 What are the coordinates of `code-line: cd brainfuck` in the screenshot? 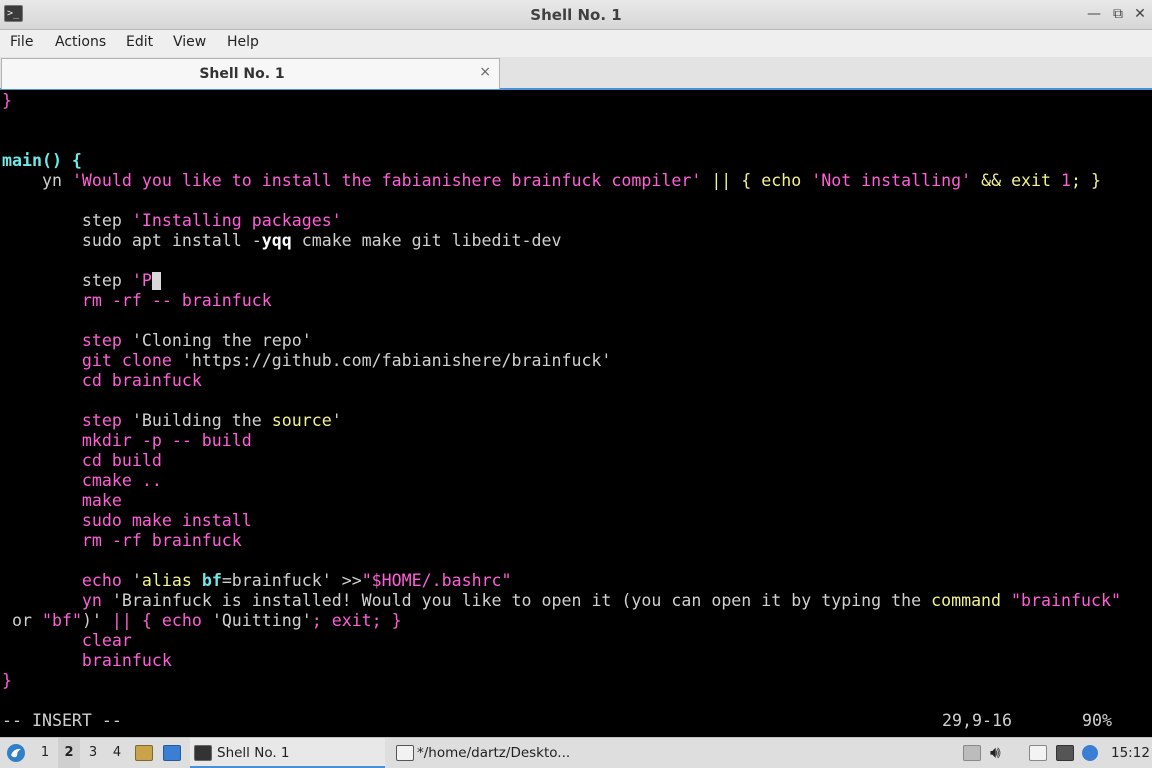 It's located at (102, 381).